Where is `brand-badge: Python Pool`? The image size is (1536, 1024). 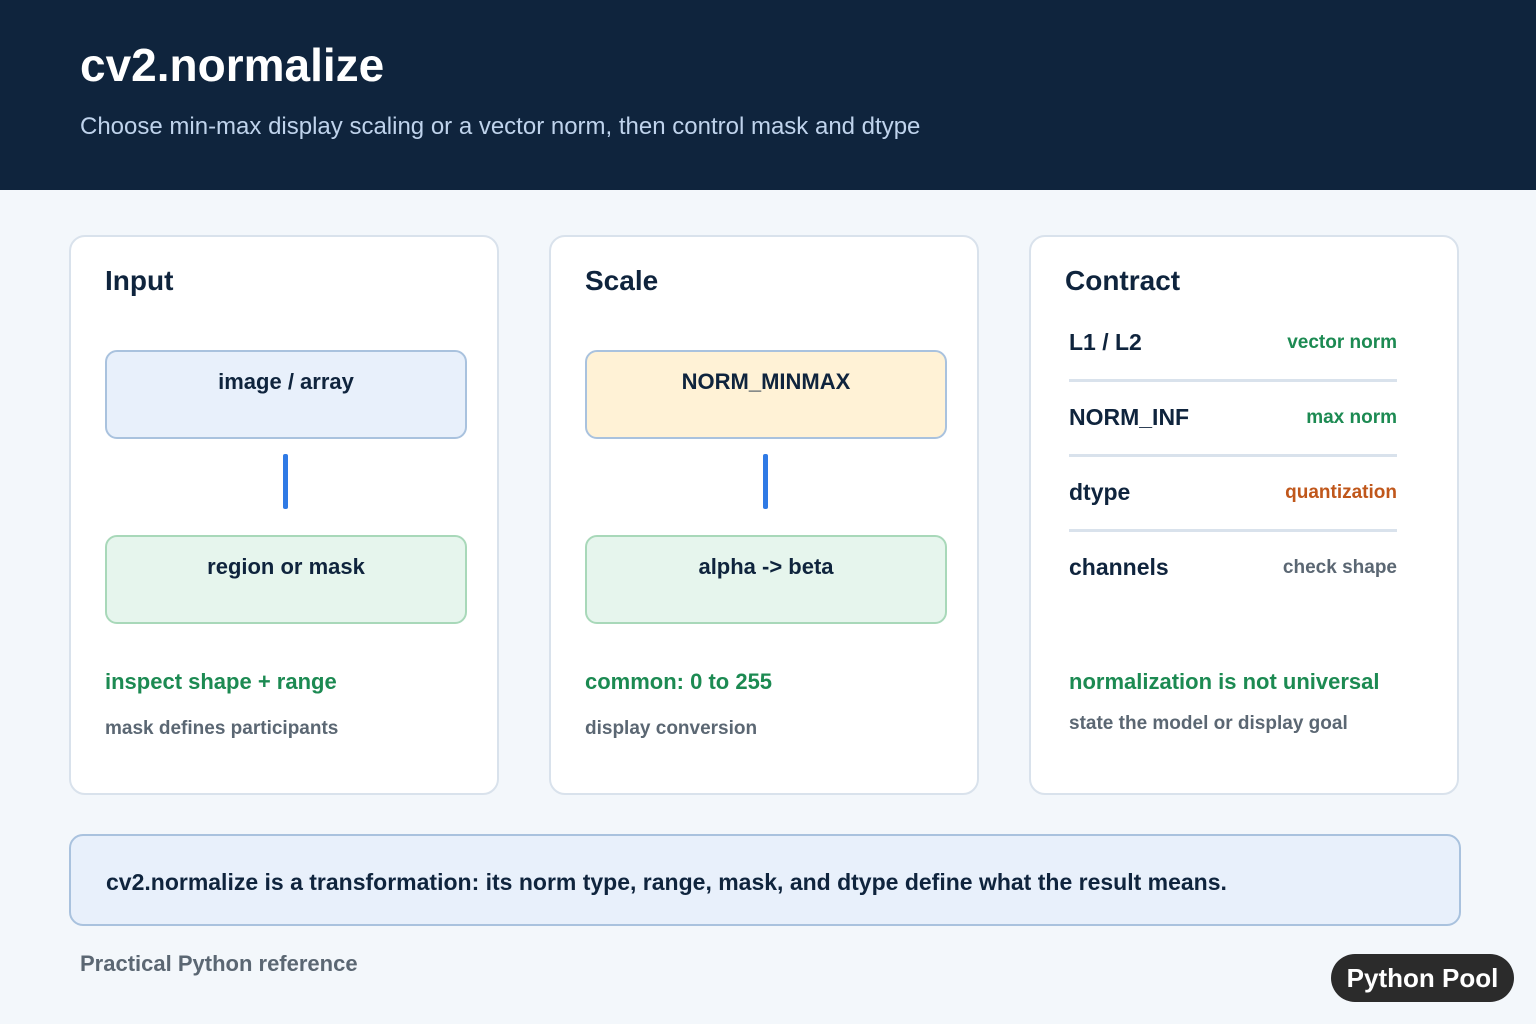
brand-badge: Python Pool is located at coordinates (1422, 978).